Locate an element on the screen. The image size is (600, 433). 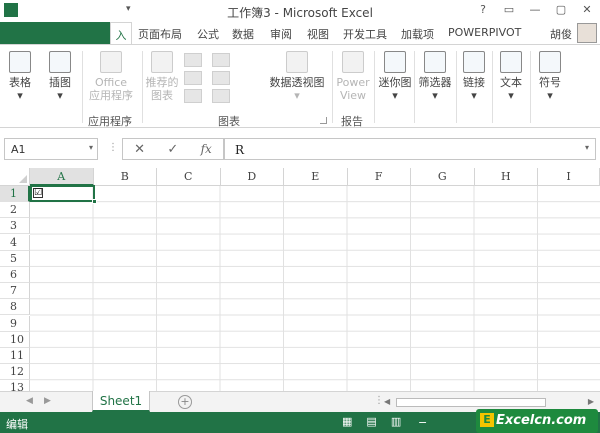
column-header-i: I is located at coordinates (569, 177).